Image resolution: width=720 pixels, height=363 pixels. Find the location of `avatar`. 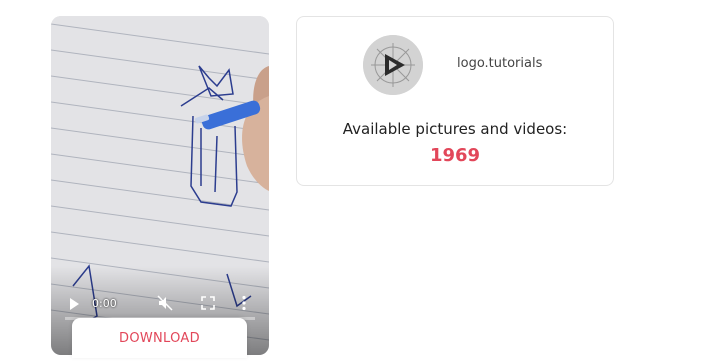

avatar is located at coordinates (393, 65).